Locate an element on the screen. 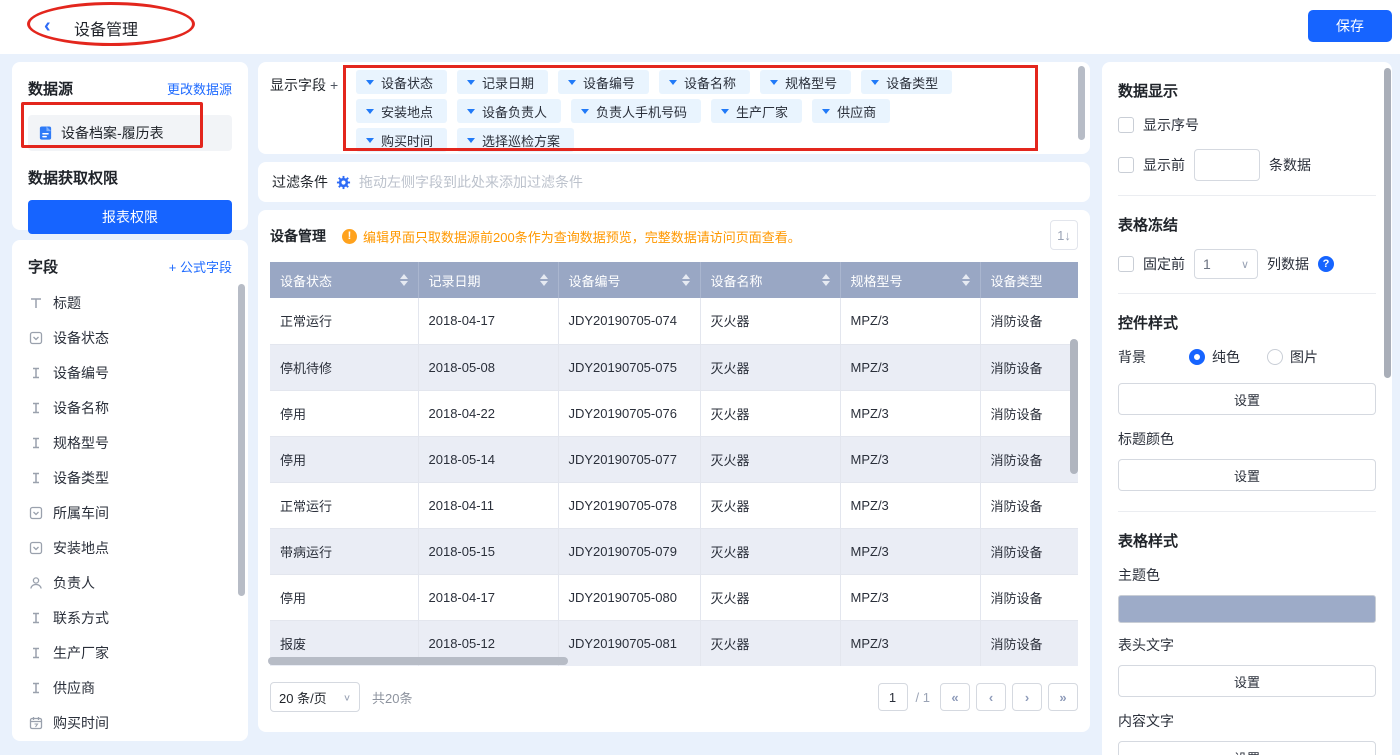  first-page-button: « is located at coordinates (955, 697).